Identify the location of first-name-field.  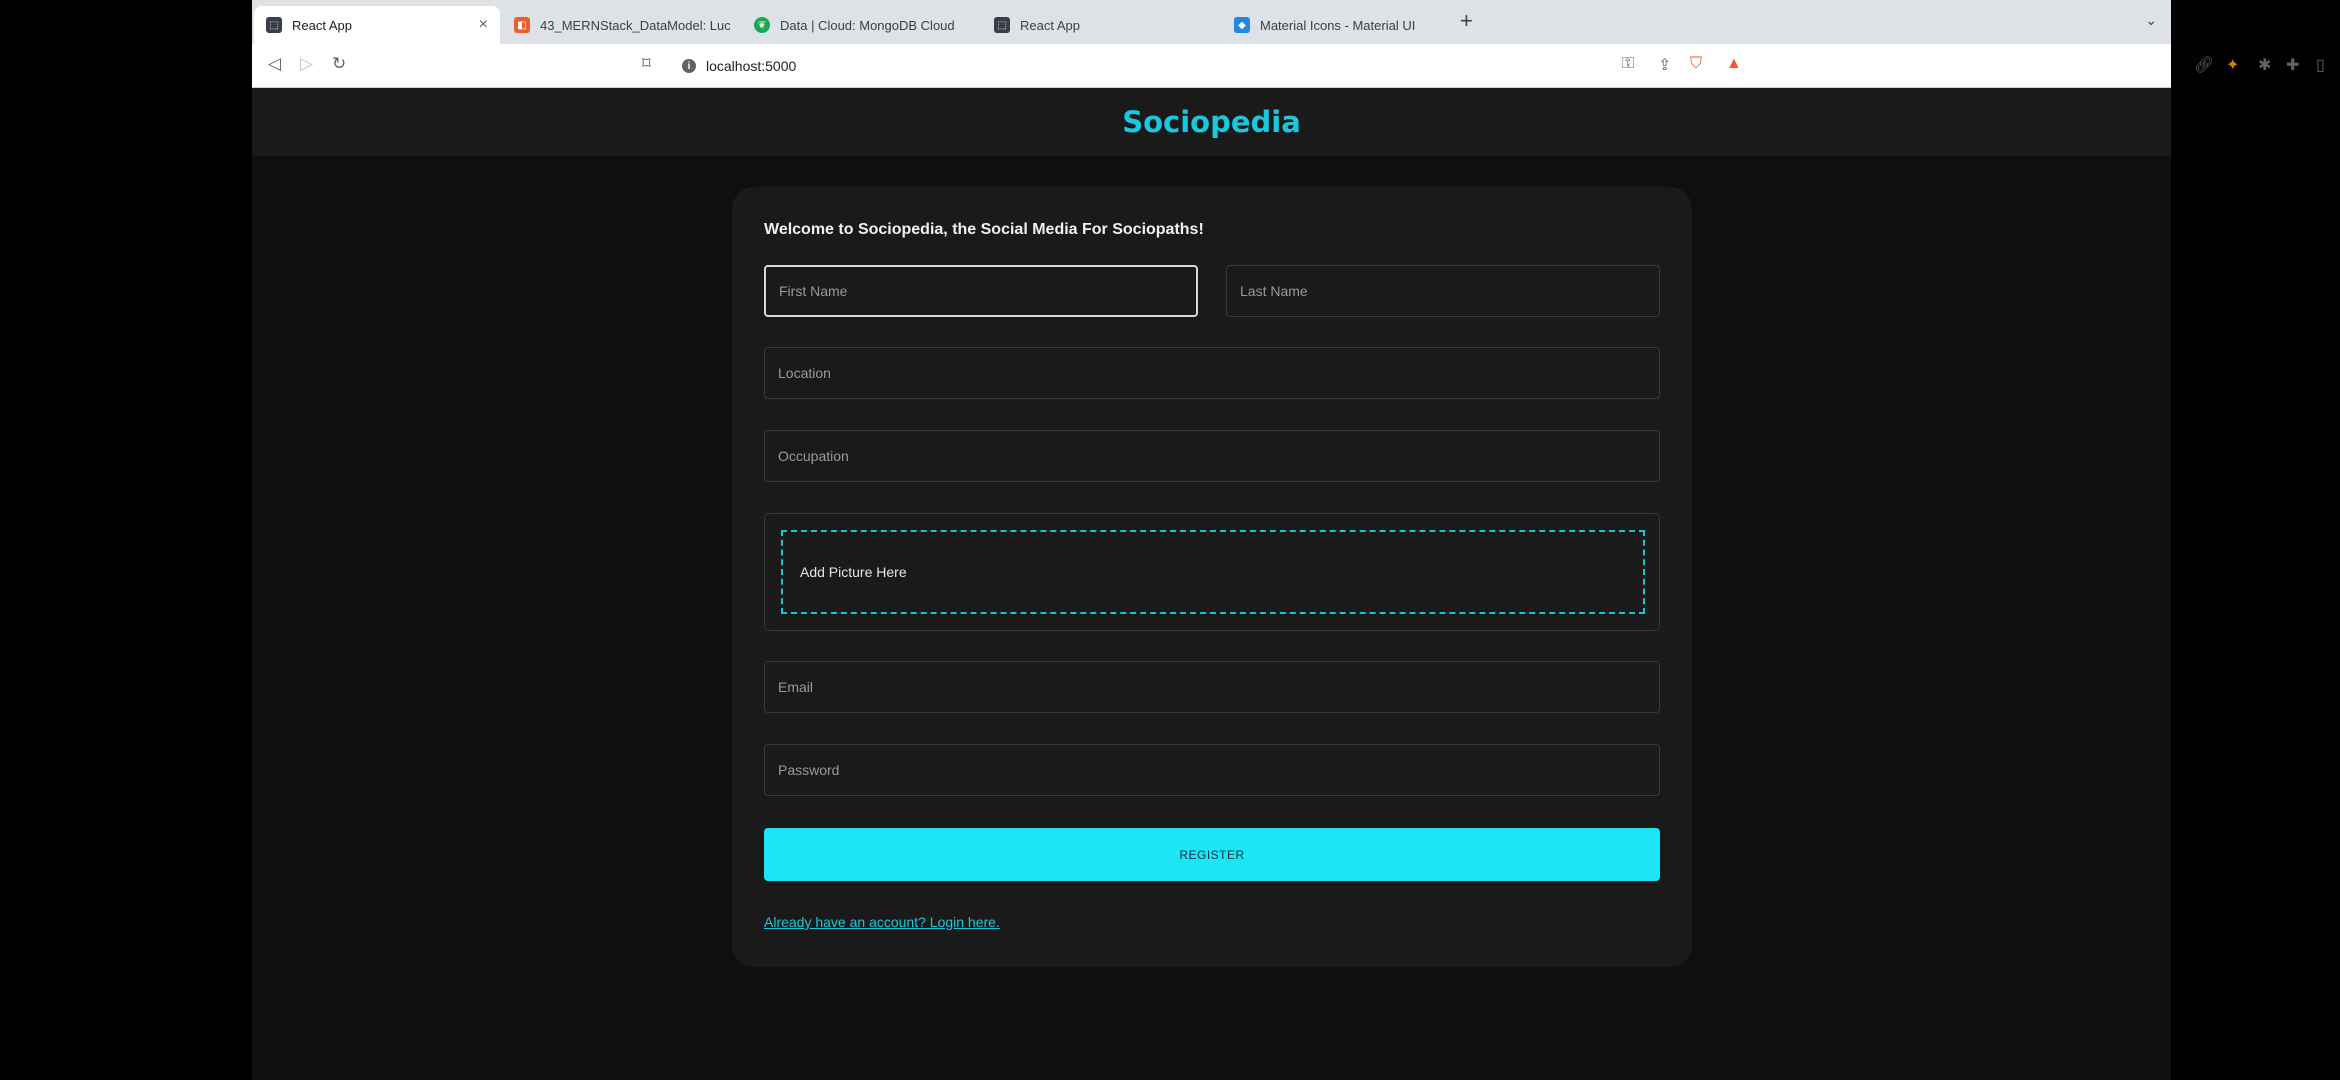
(981, 291).